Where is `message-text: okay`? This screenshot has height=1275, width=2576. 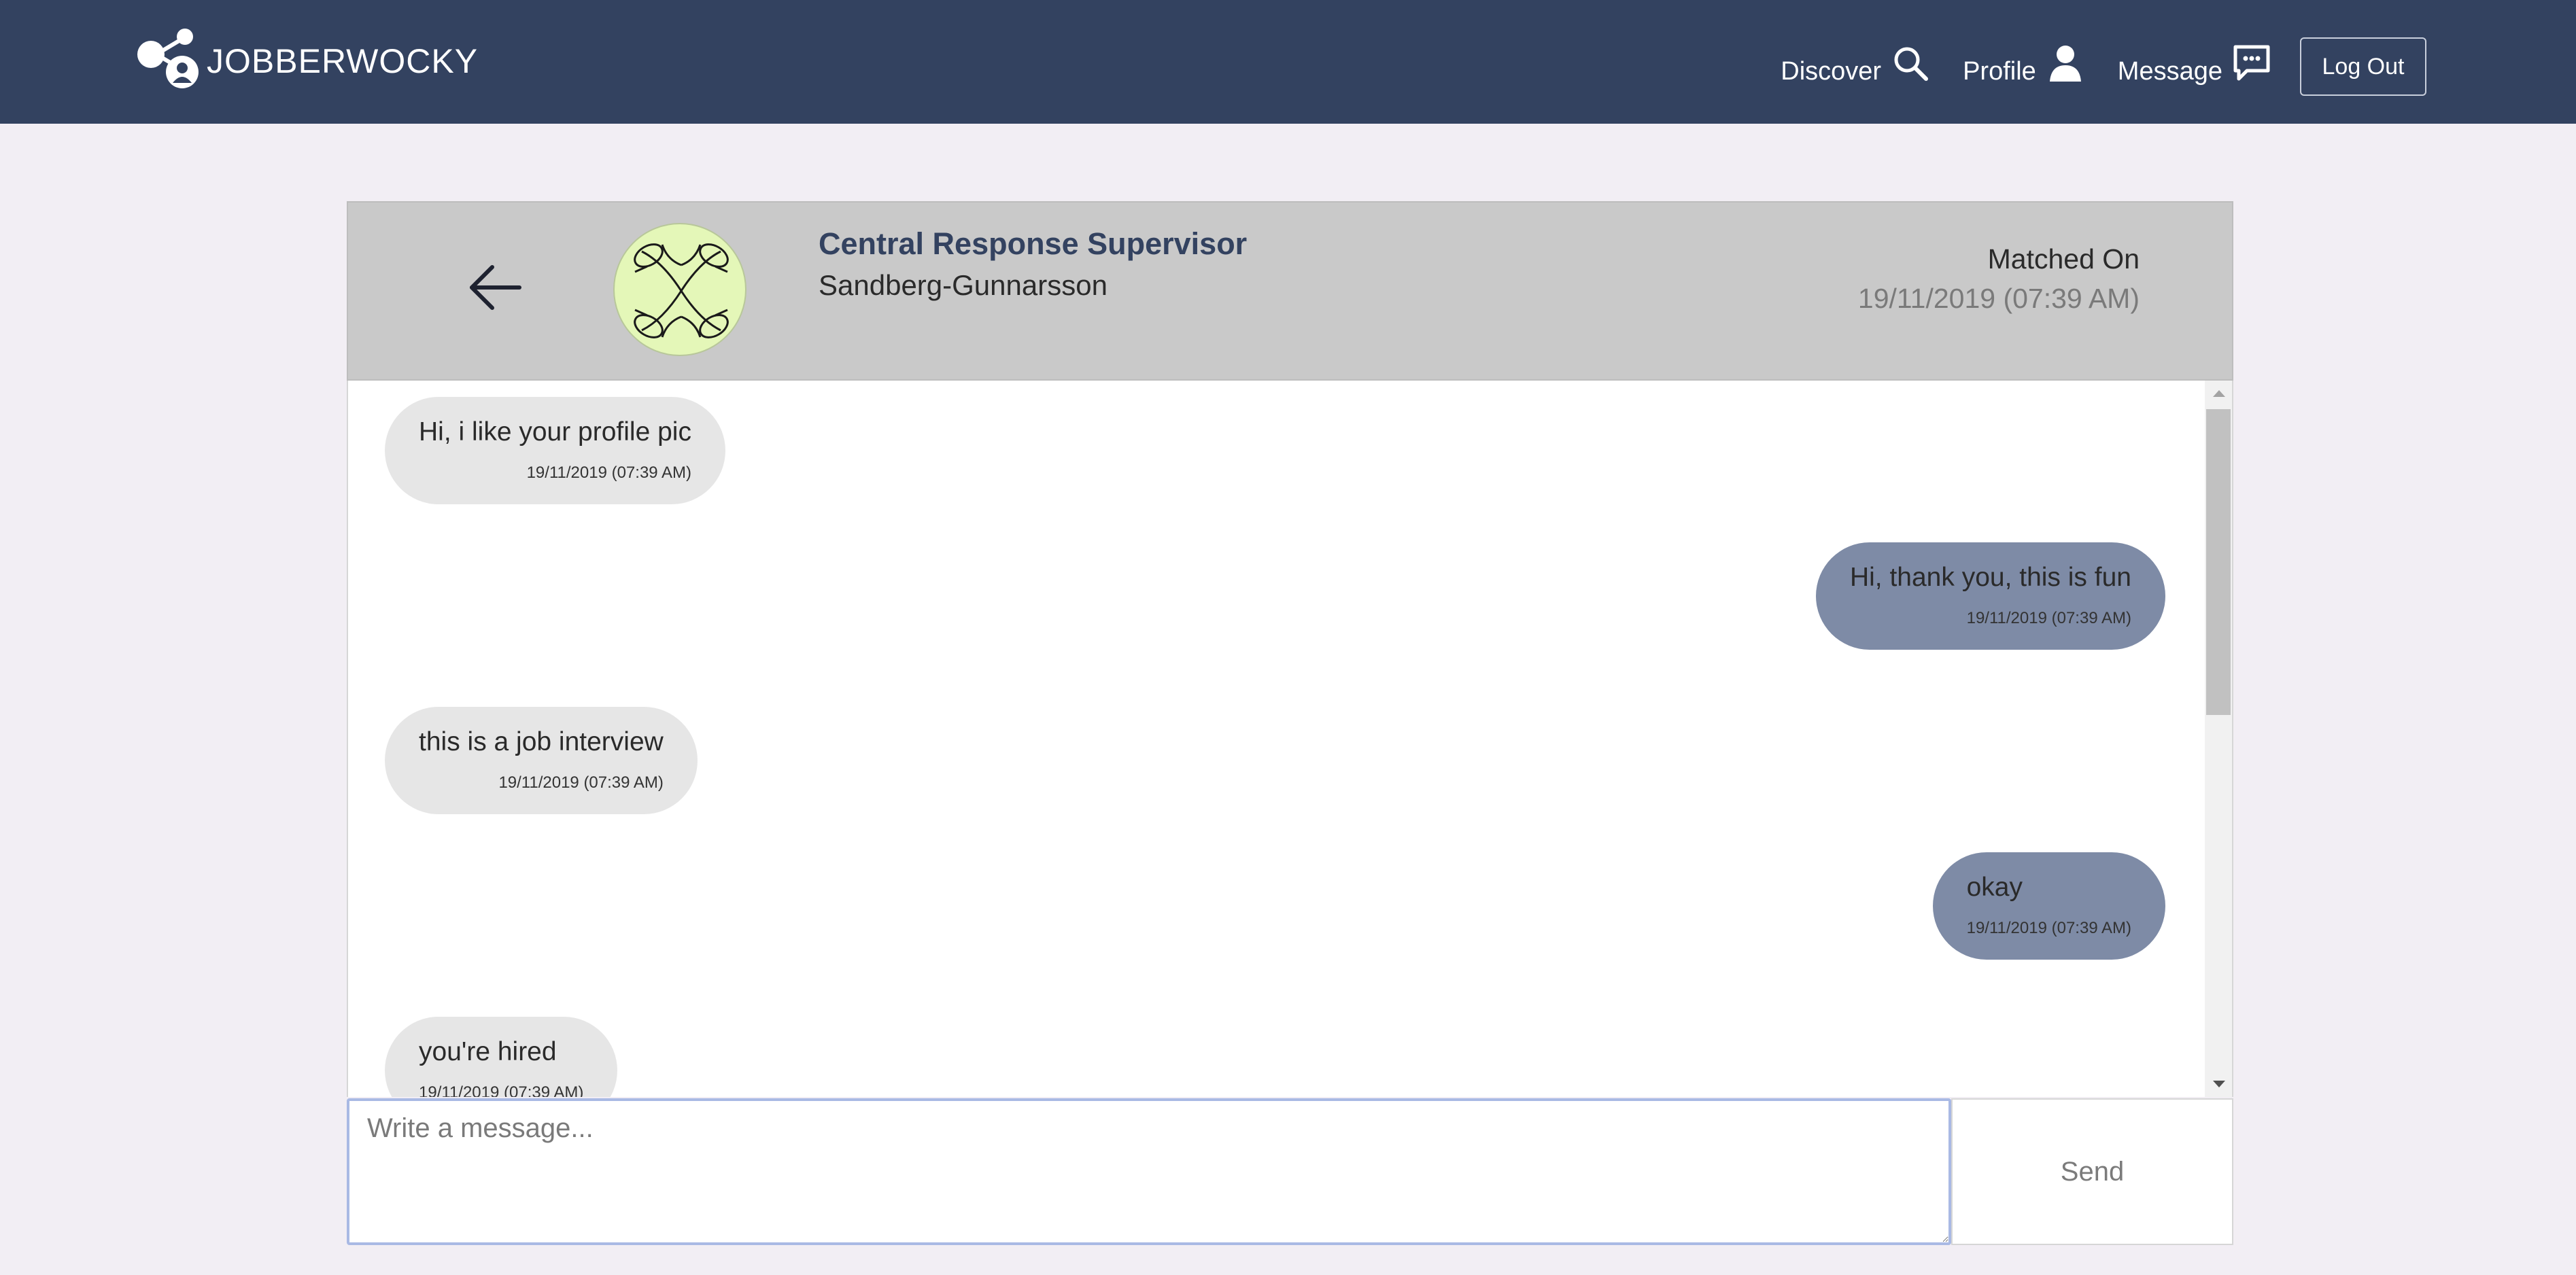
message-text: okay is located at coordinates (1994, 888).